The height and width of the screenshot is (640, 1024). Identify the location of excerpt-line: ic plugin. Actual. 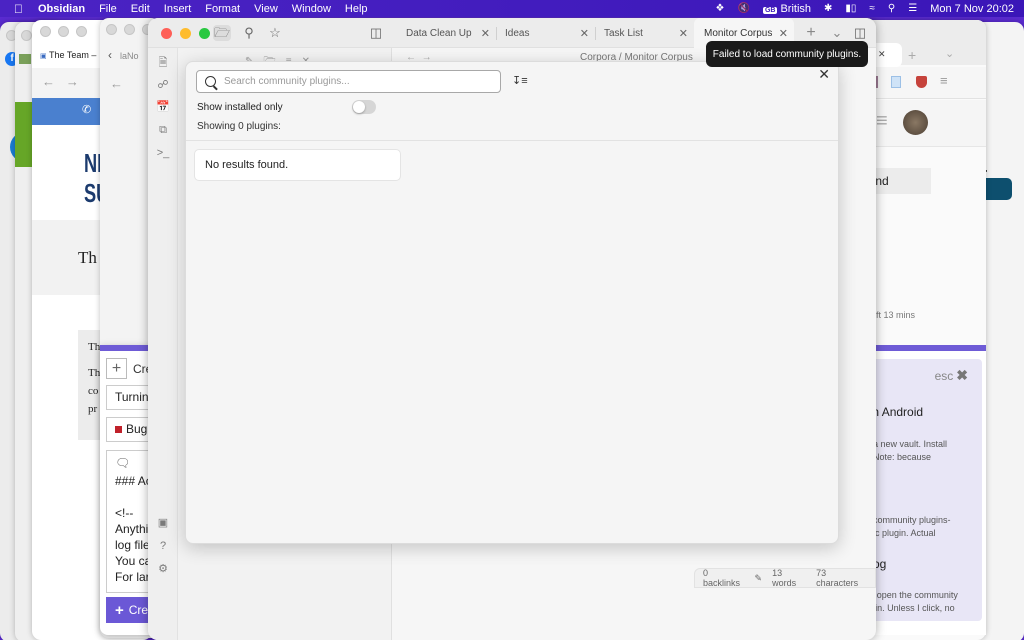
(904, 533).